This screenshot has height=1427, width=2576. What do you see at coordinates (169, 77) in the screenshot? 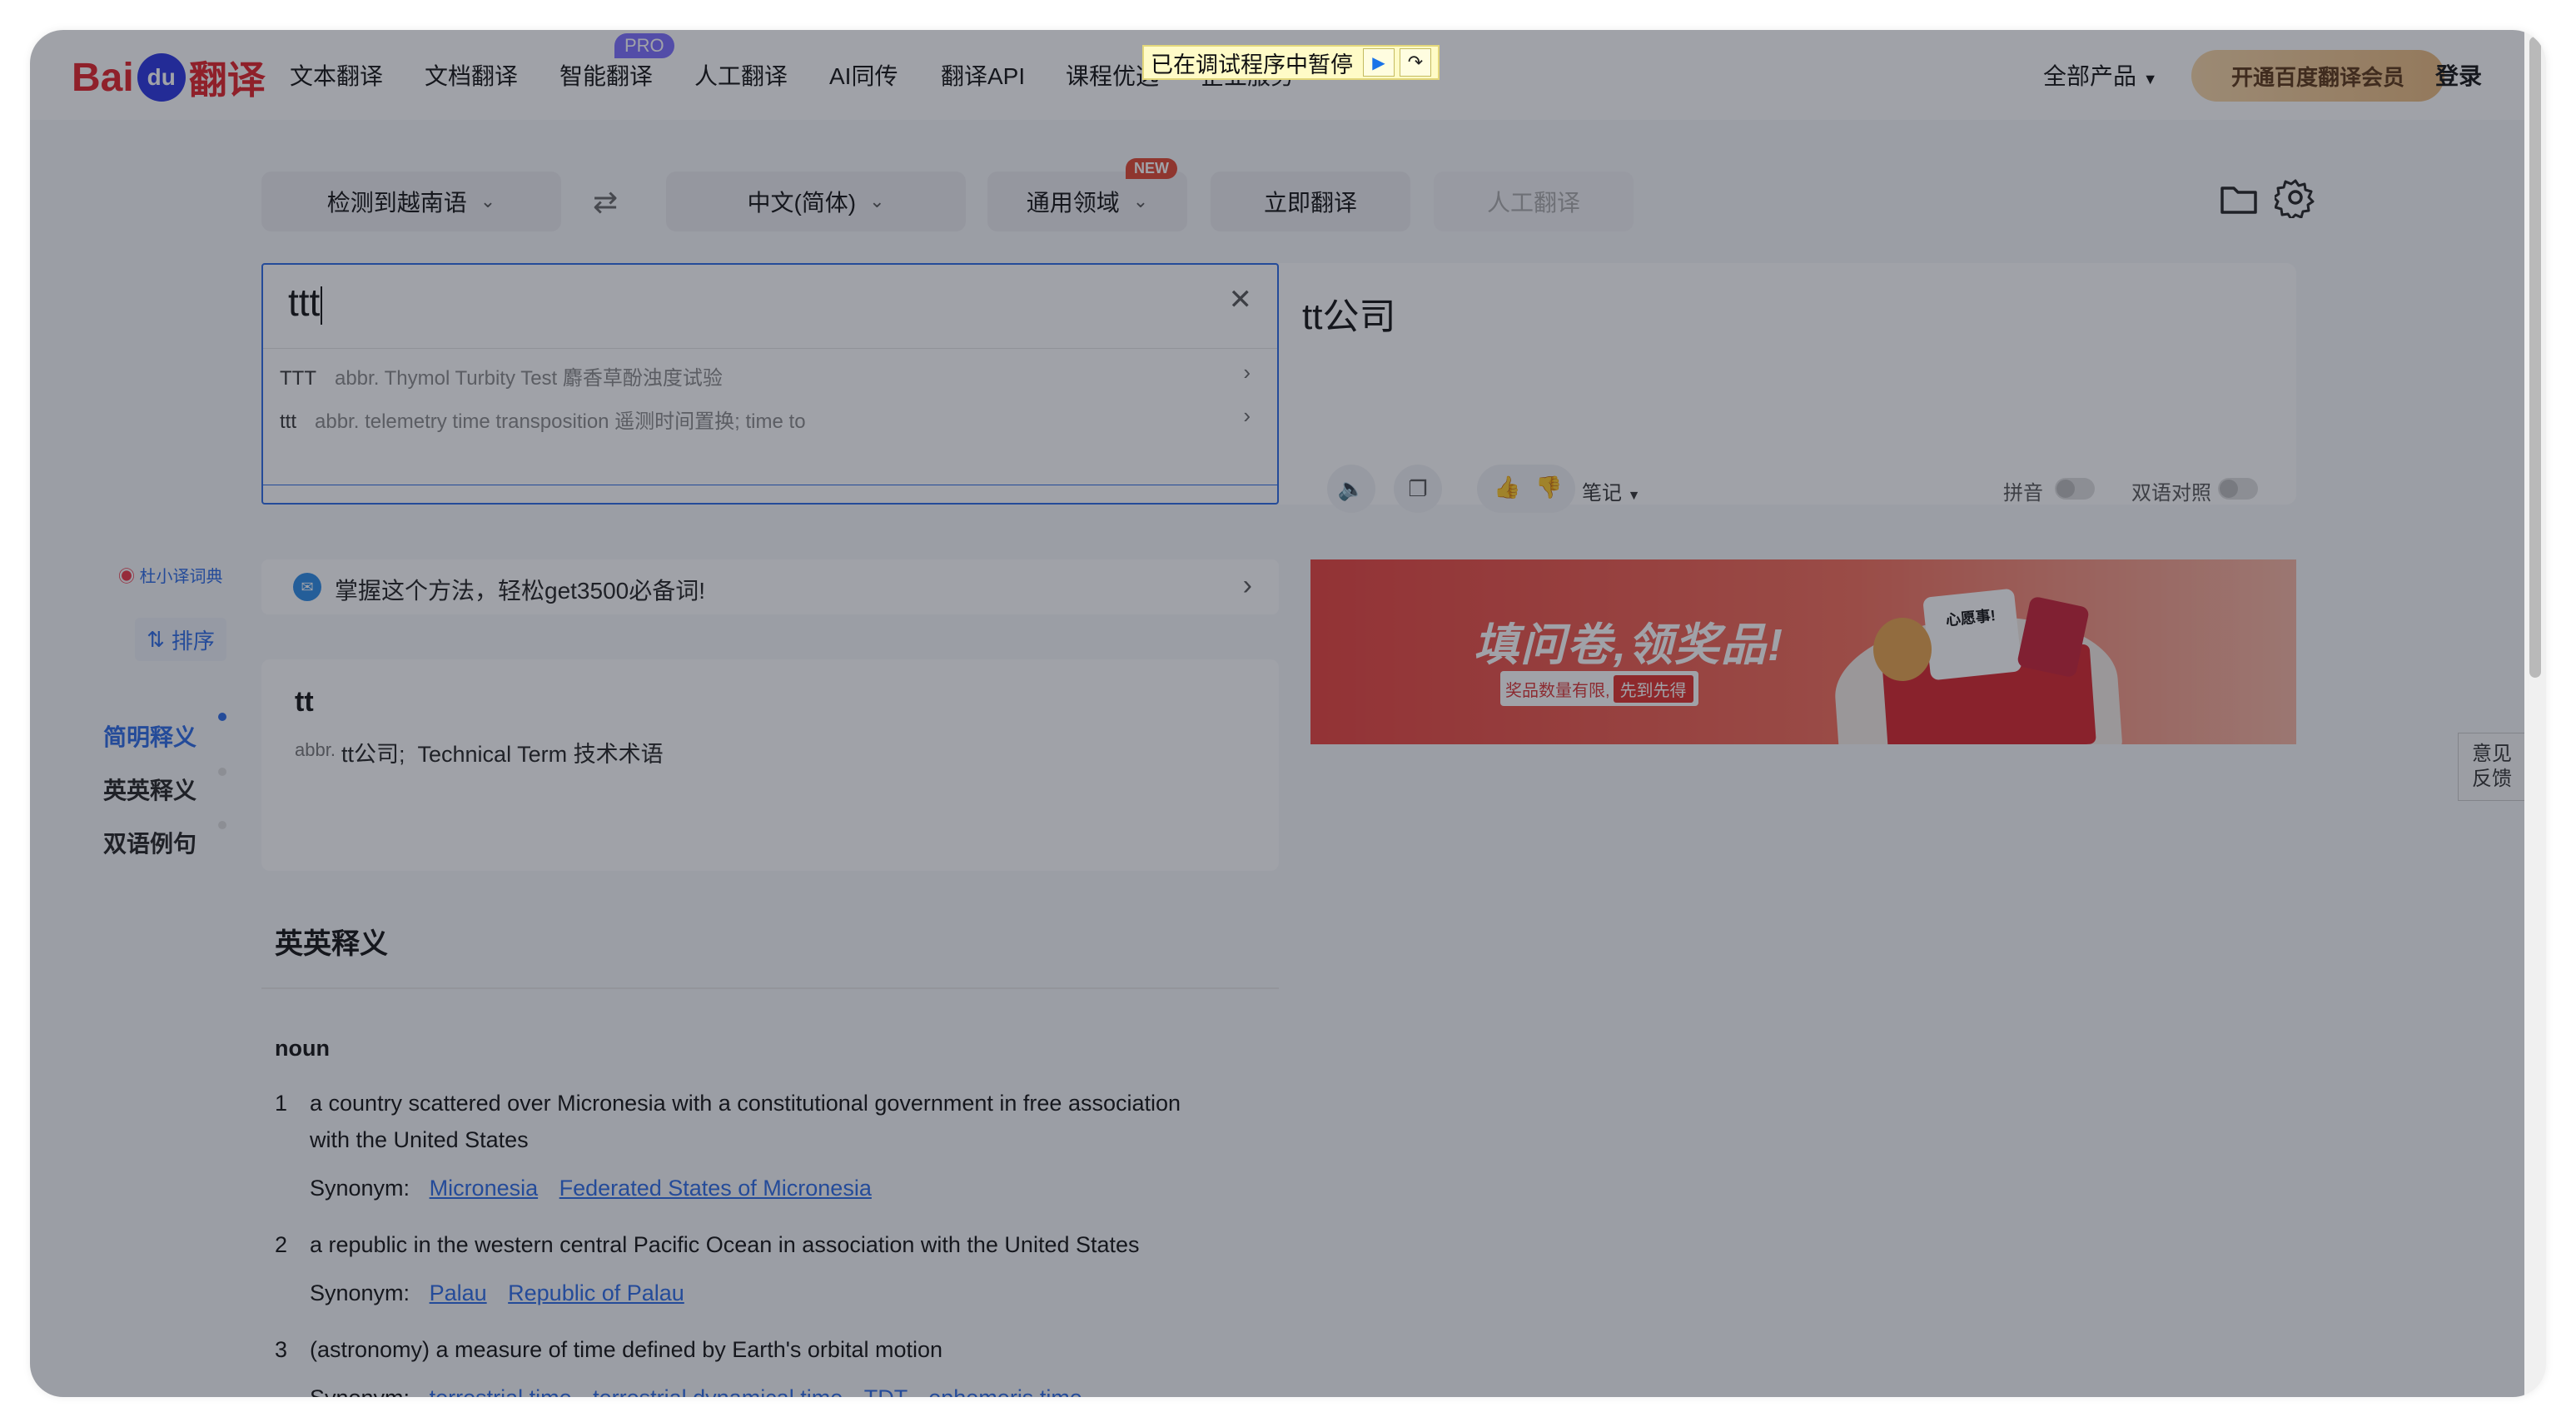
I see `baidu-fanyi-logo: Bai du 翻译` at bounding box center [169, 77].